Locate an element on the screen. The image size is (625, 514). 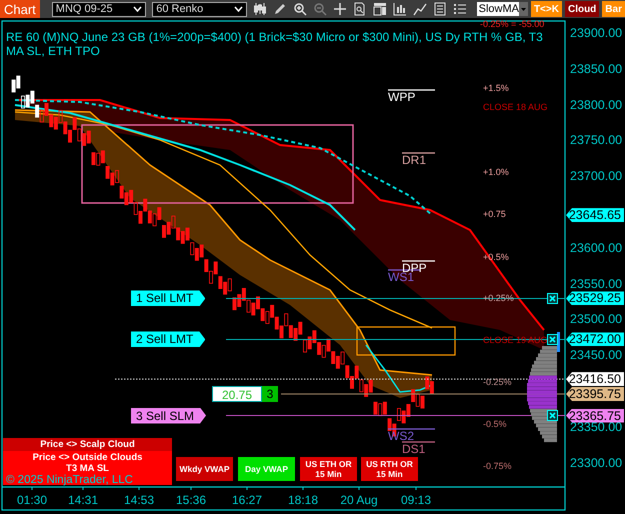
pivot-label: DS1 is located at coordinates (414, 449).